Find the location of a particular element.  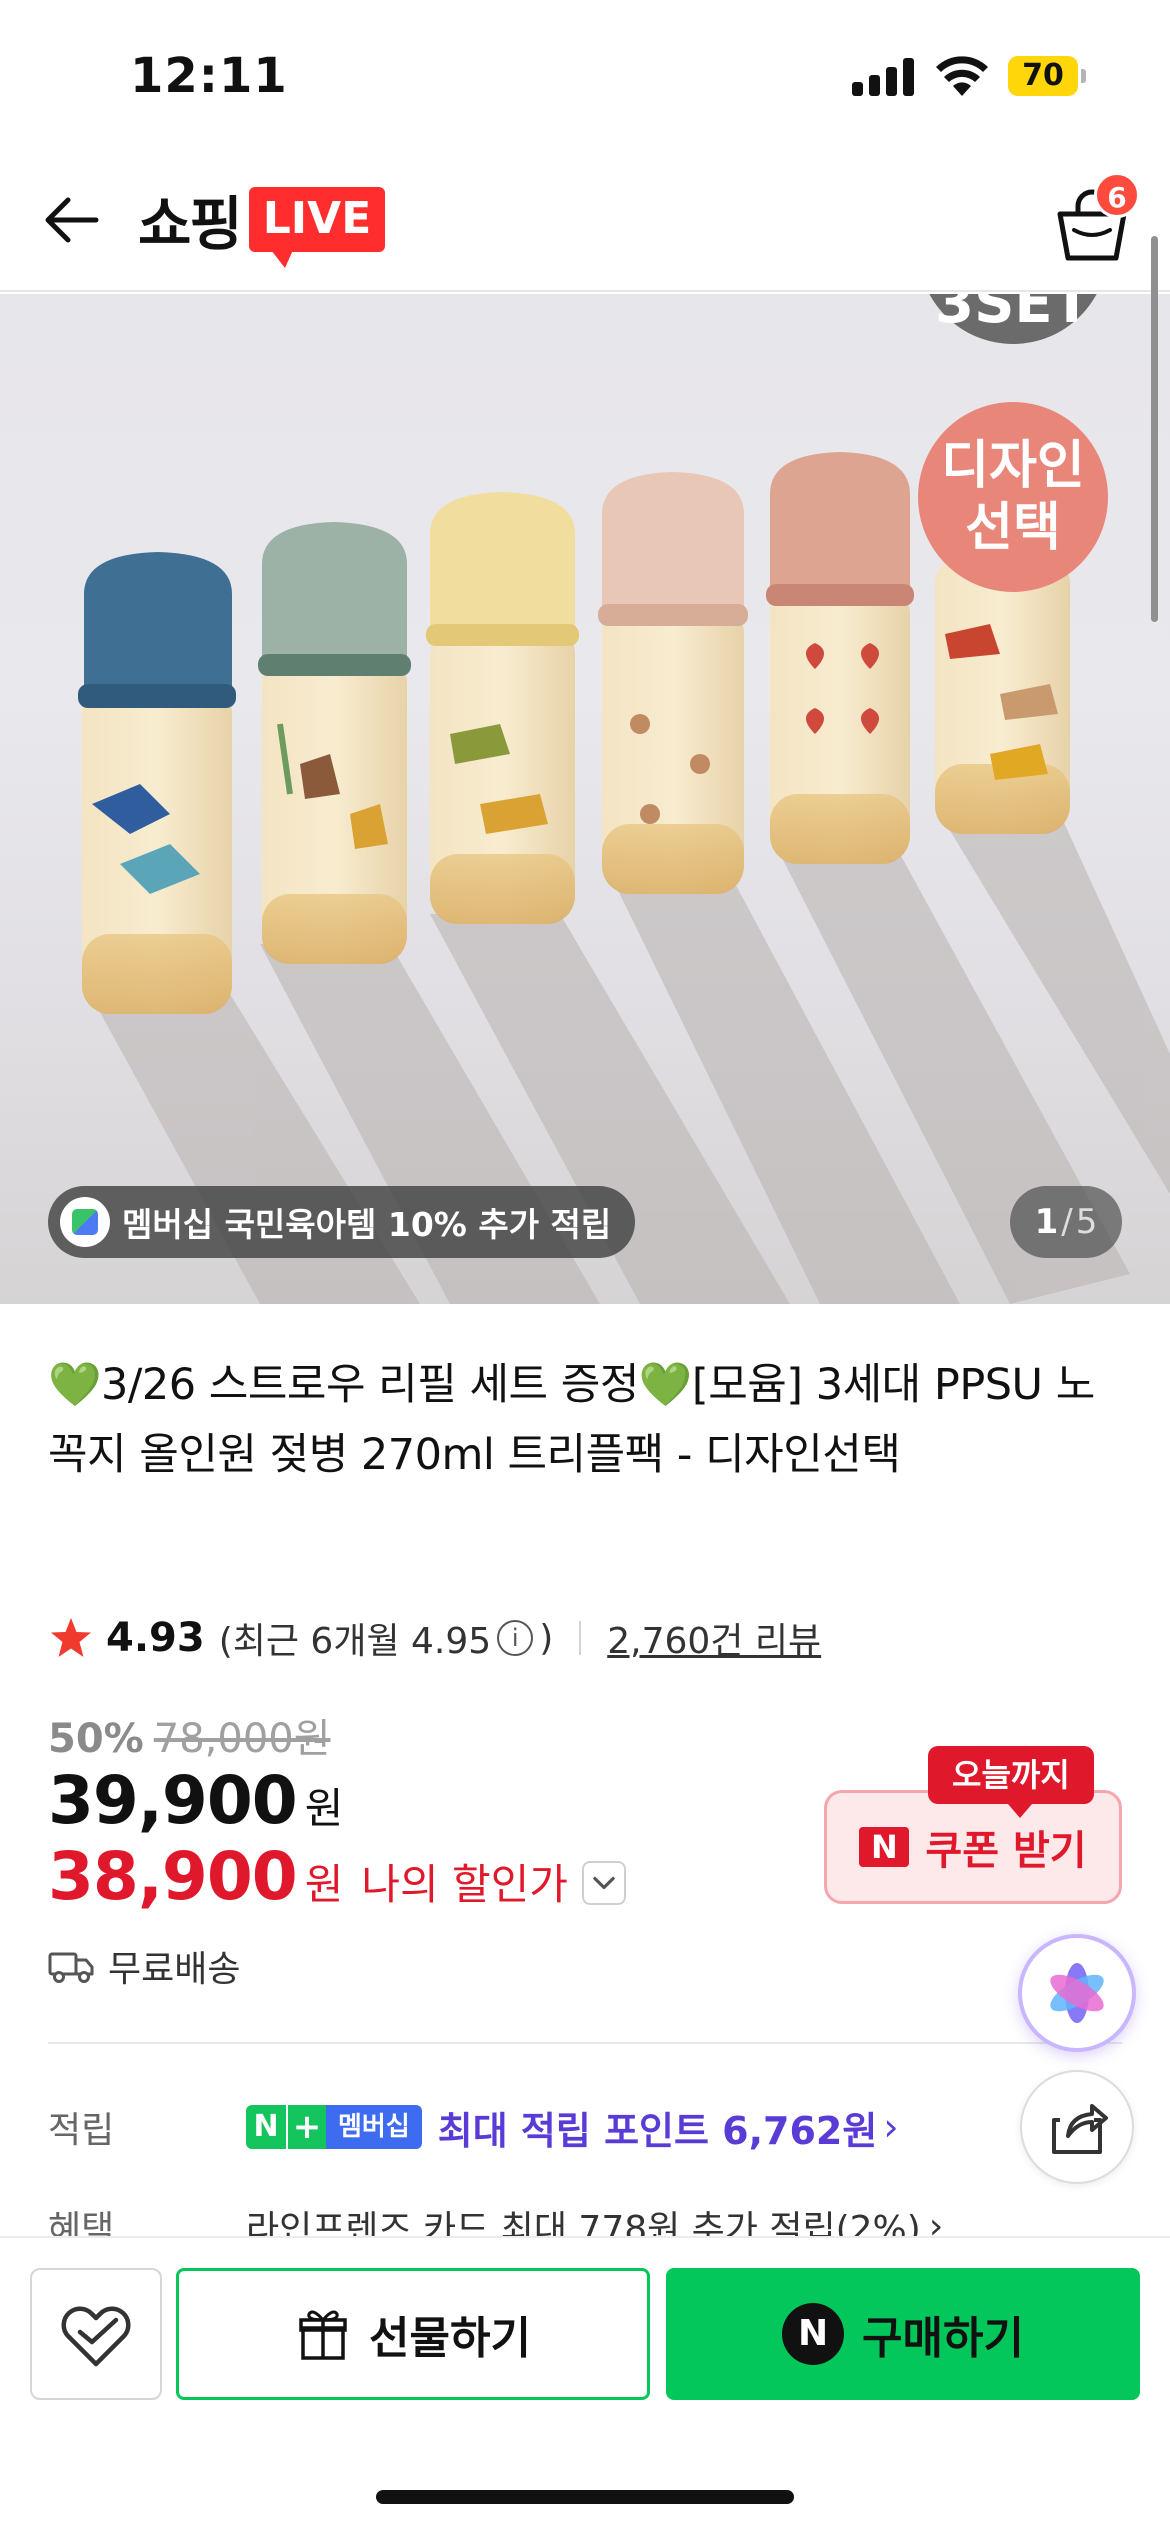

coupon-button: N 쿠폰 받기 is located at coordinates (973, 1847).